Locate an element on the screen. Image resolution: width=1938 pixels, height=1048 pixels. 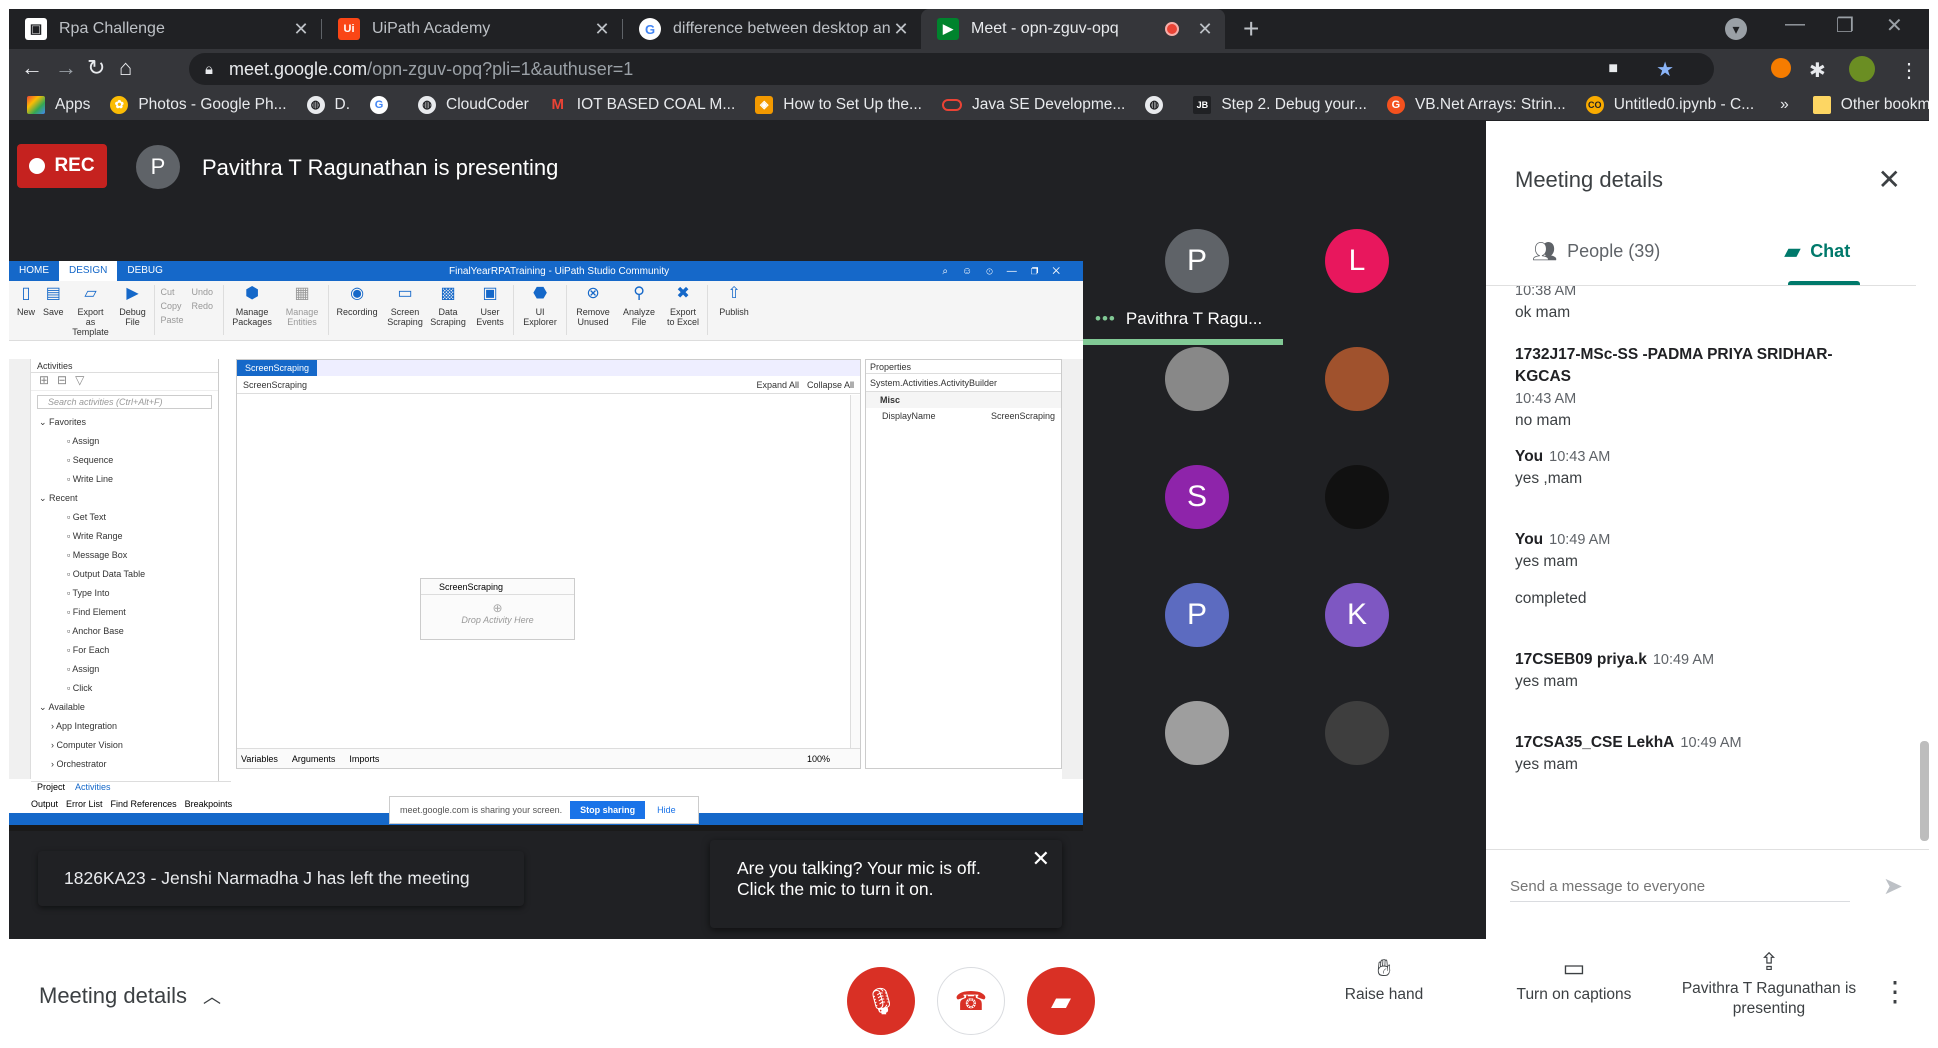
tab-meet: ▶ Meet - opn-zguv-opq ✕ is located at coordinates (1073, 29).